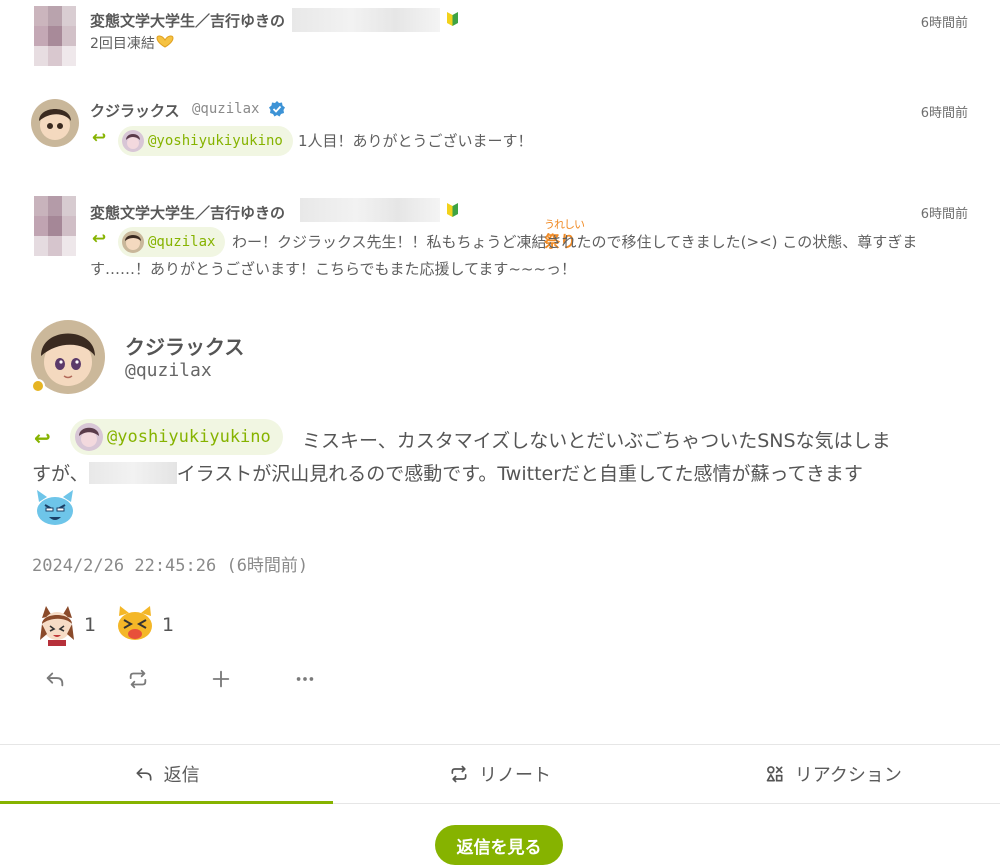 Image resolution: width=1000 pixels, height=866 pixels. What do you see at coordinates (38, 386) in the screenshot?
I see `online-status-badge` at bounding box center [38, 386].